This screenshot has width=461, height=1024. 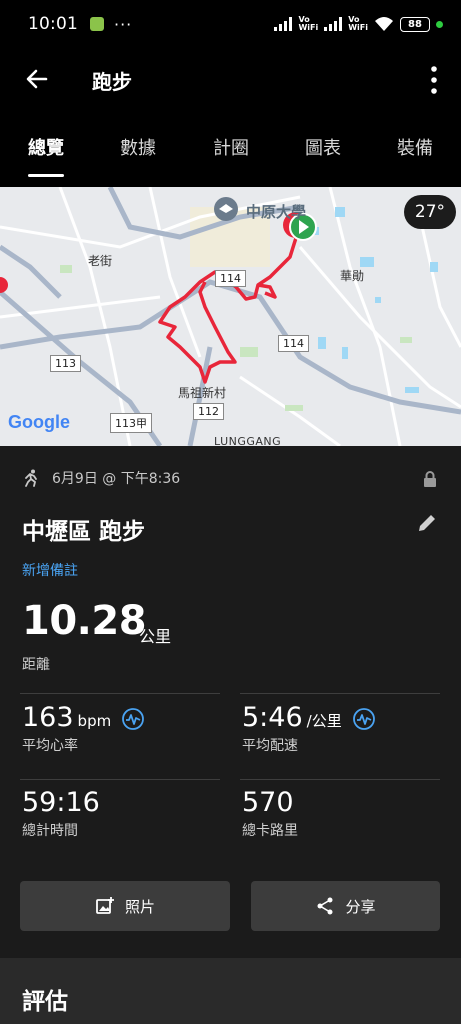 I want to click on stat-label: 平均配速, so click(x=270, y=746).